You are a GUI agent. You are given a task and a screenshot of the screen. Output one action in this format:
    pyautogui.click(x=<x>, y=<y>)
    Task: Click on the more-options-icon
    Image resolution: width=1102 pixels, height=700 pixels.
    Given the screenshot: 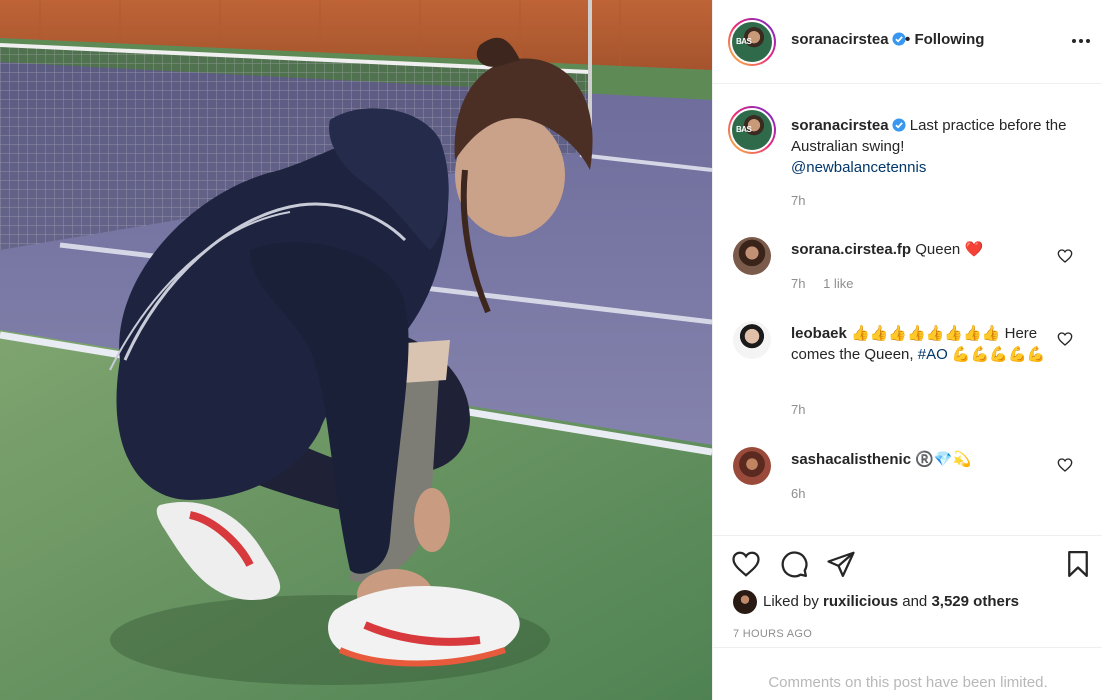 What is the action you would take?
    pyautogui.click(x=1081, y=41)
    